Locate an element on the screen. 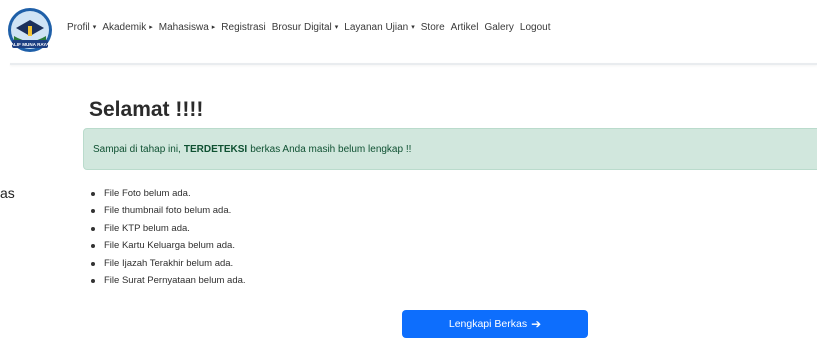 The image size is (817, 347). nav-item-label: Store is located at coordinates (432, 27).